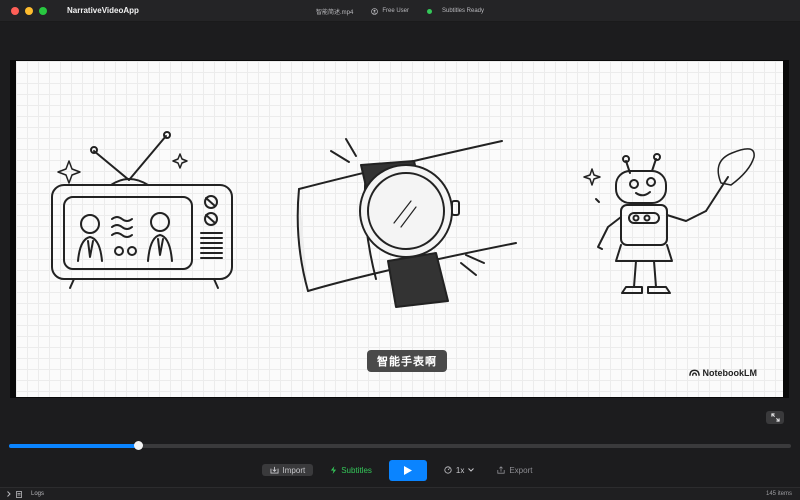 The image size is (800, 500). Describe the element at coordinates (501, 470) in the screenshot. I see `export-icon` at that location.